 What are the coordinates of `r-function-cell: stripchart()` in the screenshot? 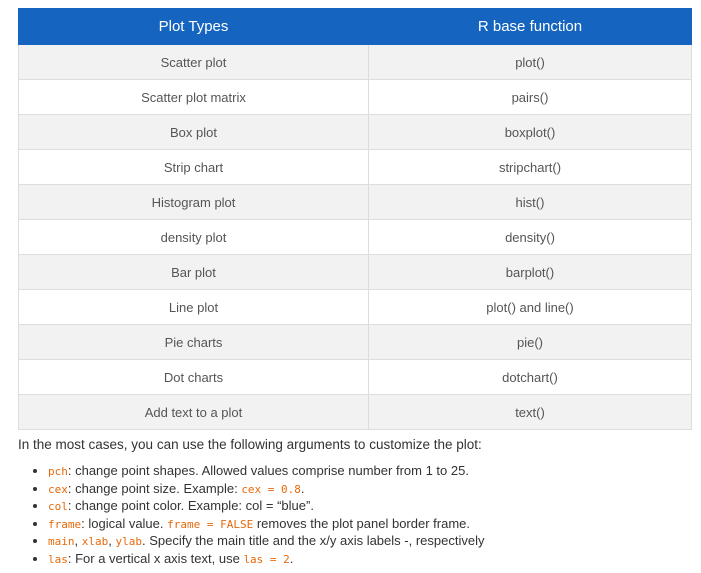 It's located at (530, 167).